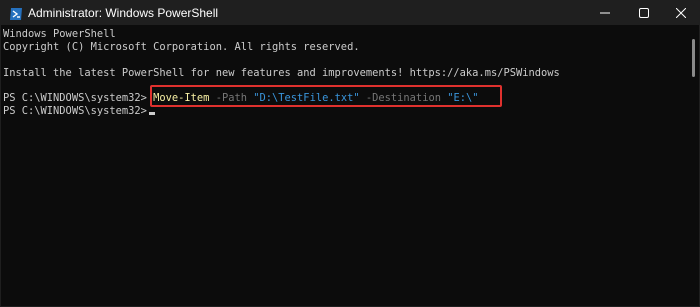  I want to click on text-cursor, so click(151, 113).